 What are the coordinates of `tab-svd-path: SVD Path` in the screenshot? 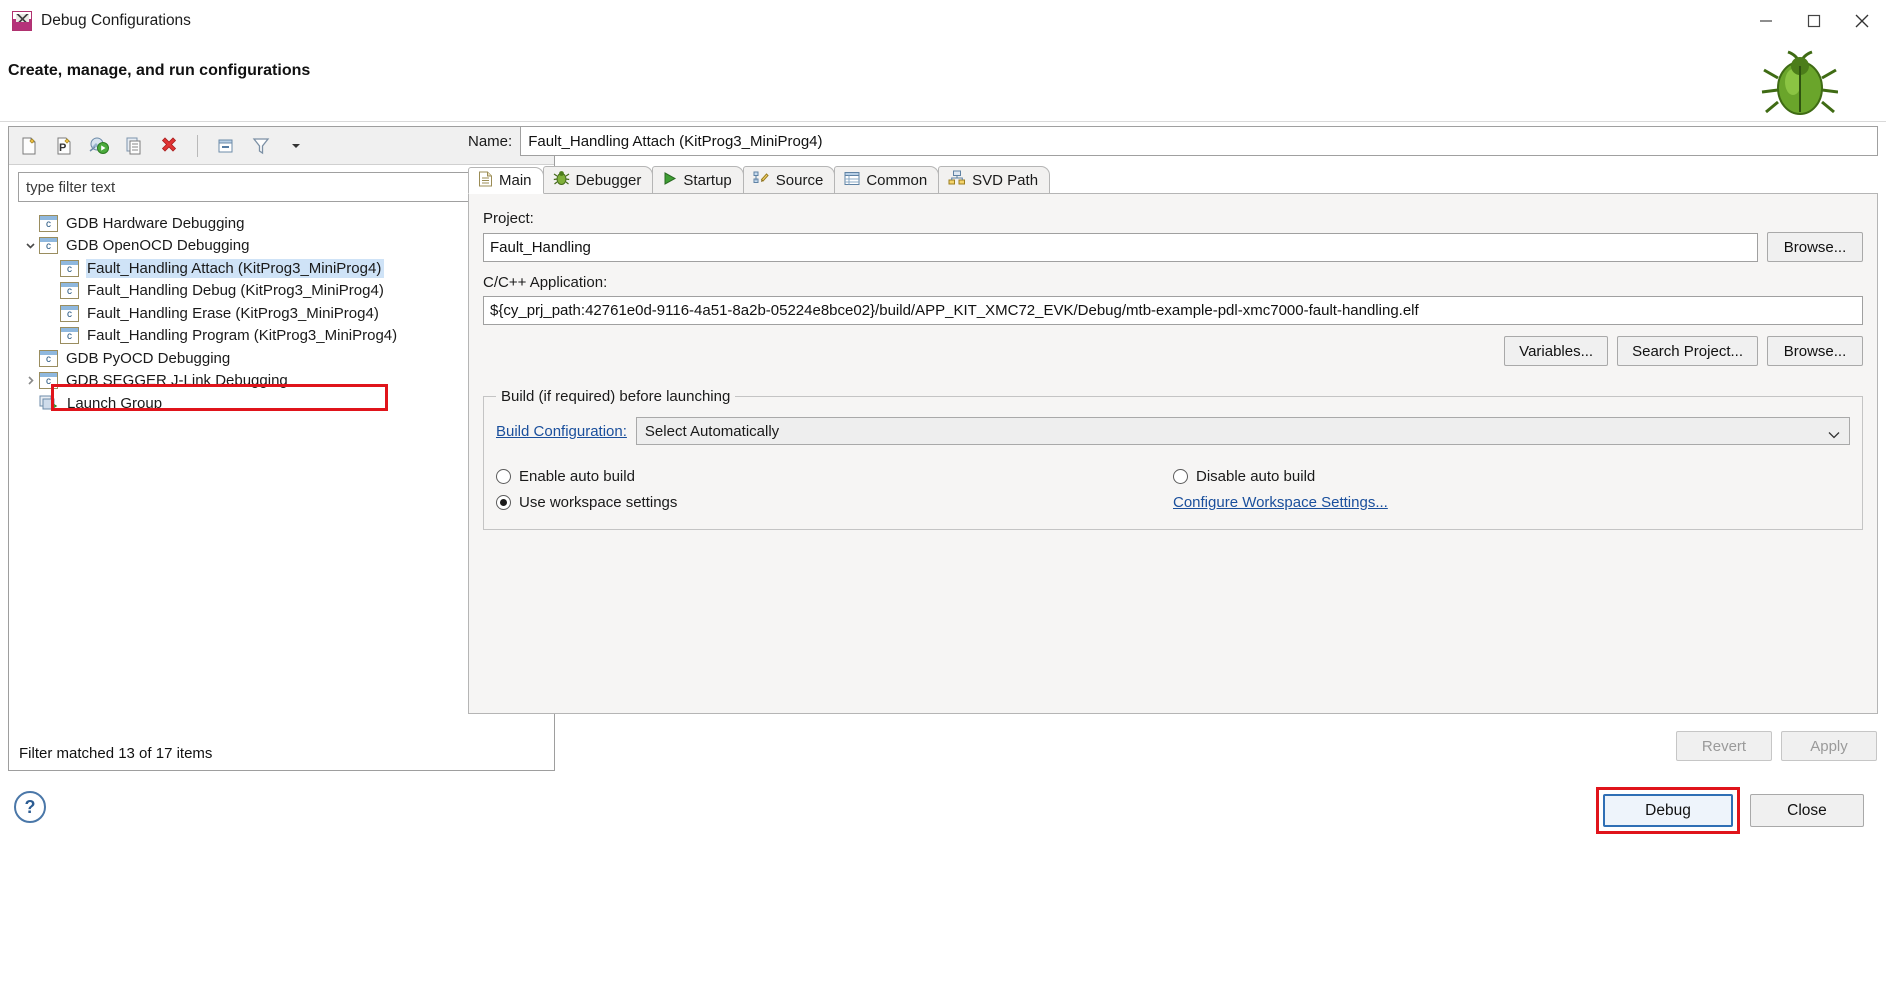 It's located at (994, 179).